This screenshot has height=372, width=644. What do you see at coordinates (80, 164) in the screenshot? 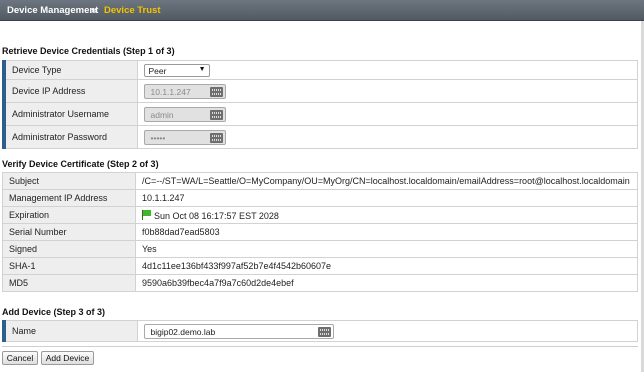
I see `step2-title: Verify Device Certificate (Step 2 of 3)` at bounding box center [80, 164].